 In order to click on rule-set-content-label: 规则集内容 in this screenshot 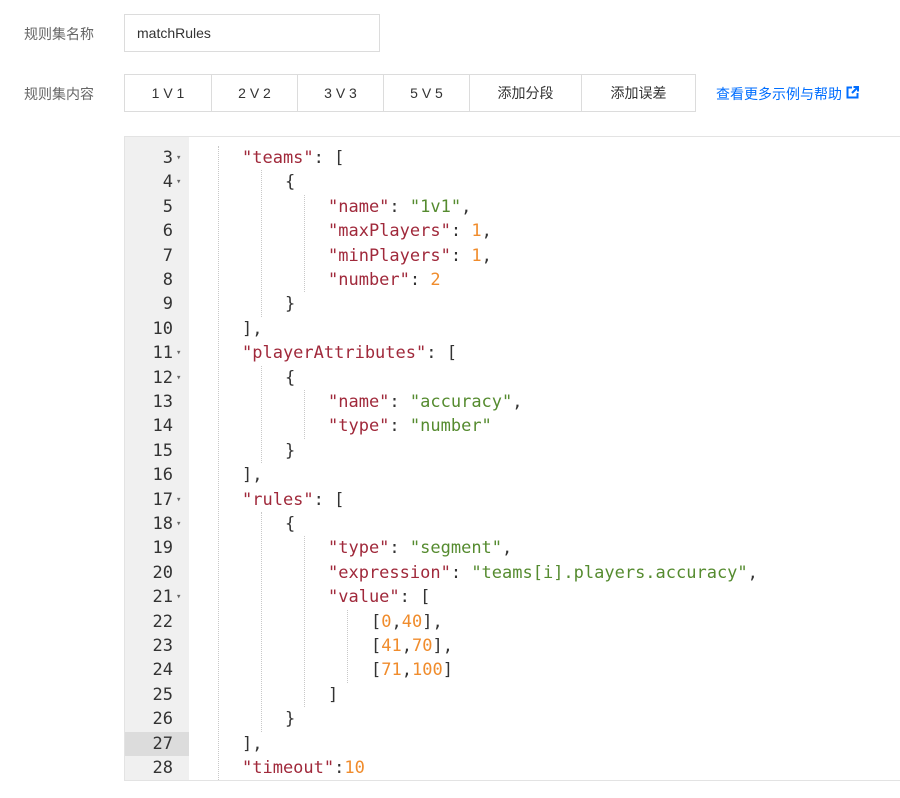, I will do `click(59, 94)`.